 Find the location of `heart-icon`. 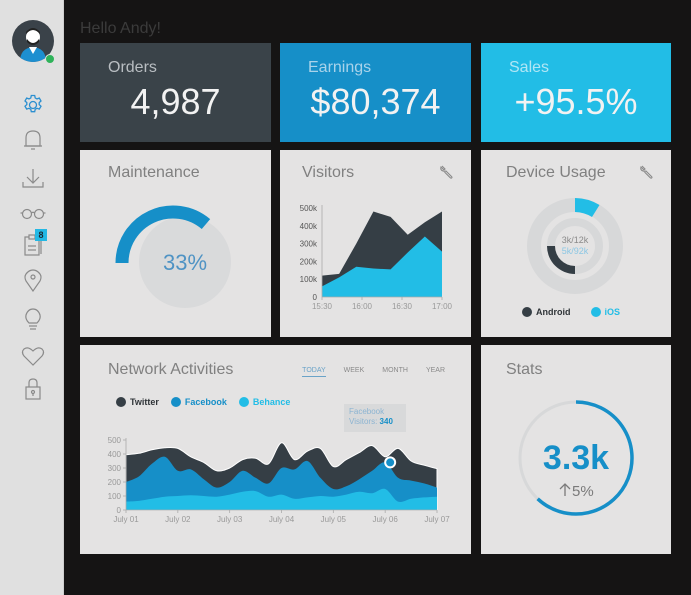

heart-icon is located at coordinates (33, 356).